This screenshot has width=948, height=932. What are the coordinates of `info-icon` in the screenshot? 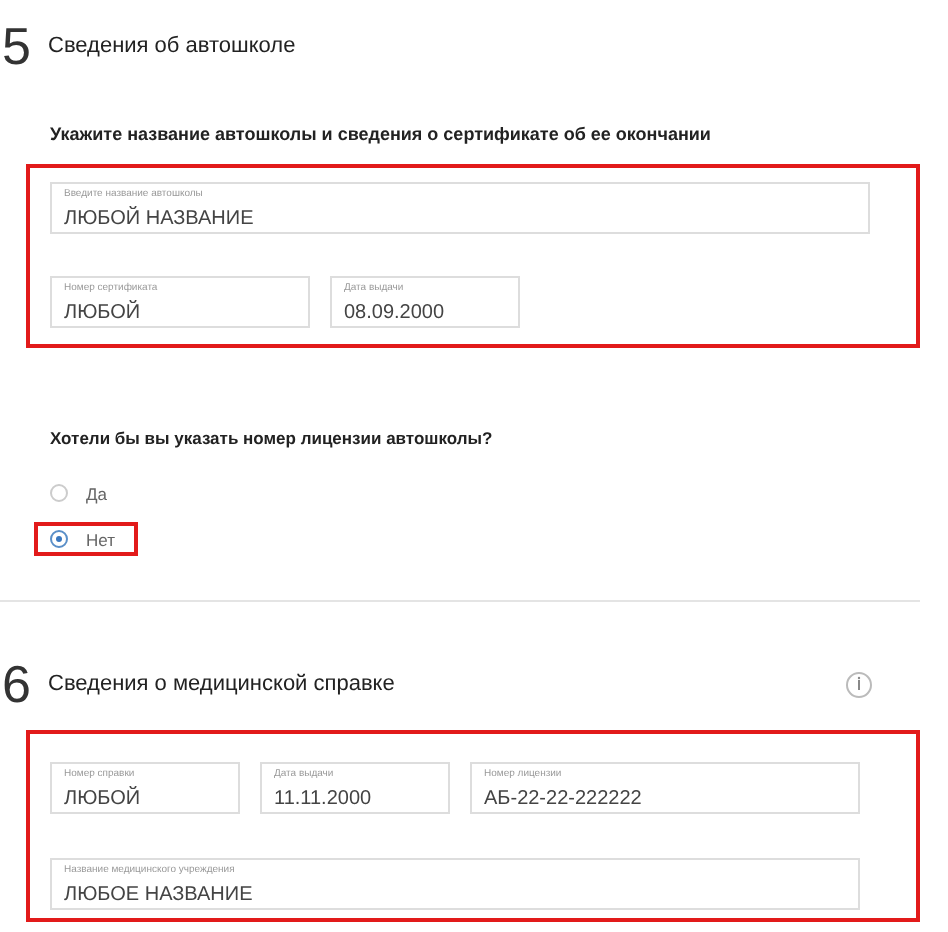 It's located at (859, 684).